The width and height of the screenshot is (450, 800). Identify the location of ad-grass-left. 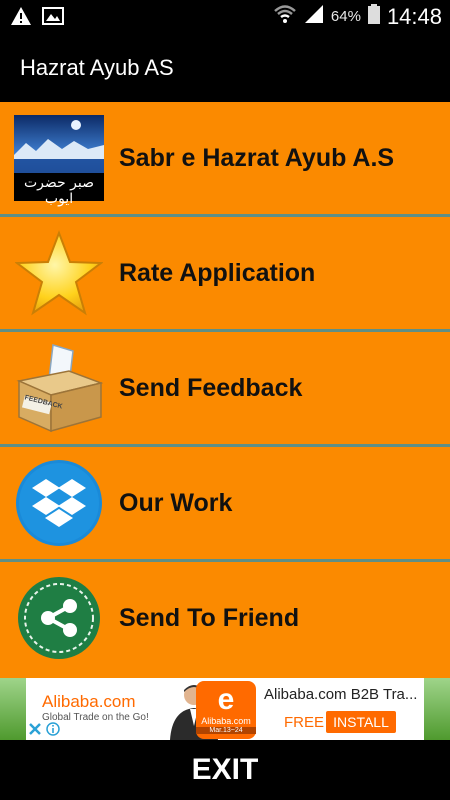
(13, 709).